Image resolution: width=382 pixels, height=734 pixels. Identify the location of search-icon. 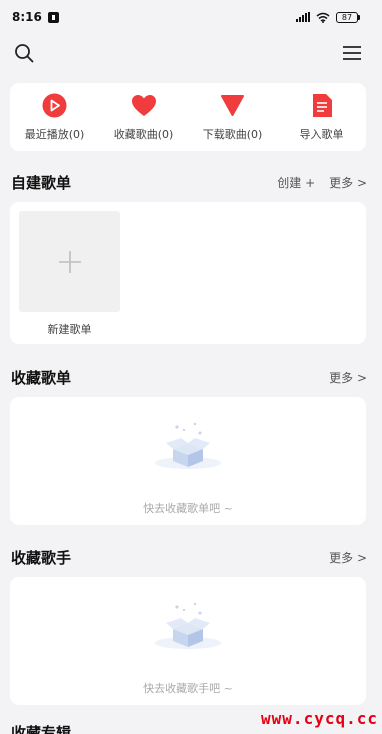
(24, 53).